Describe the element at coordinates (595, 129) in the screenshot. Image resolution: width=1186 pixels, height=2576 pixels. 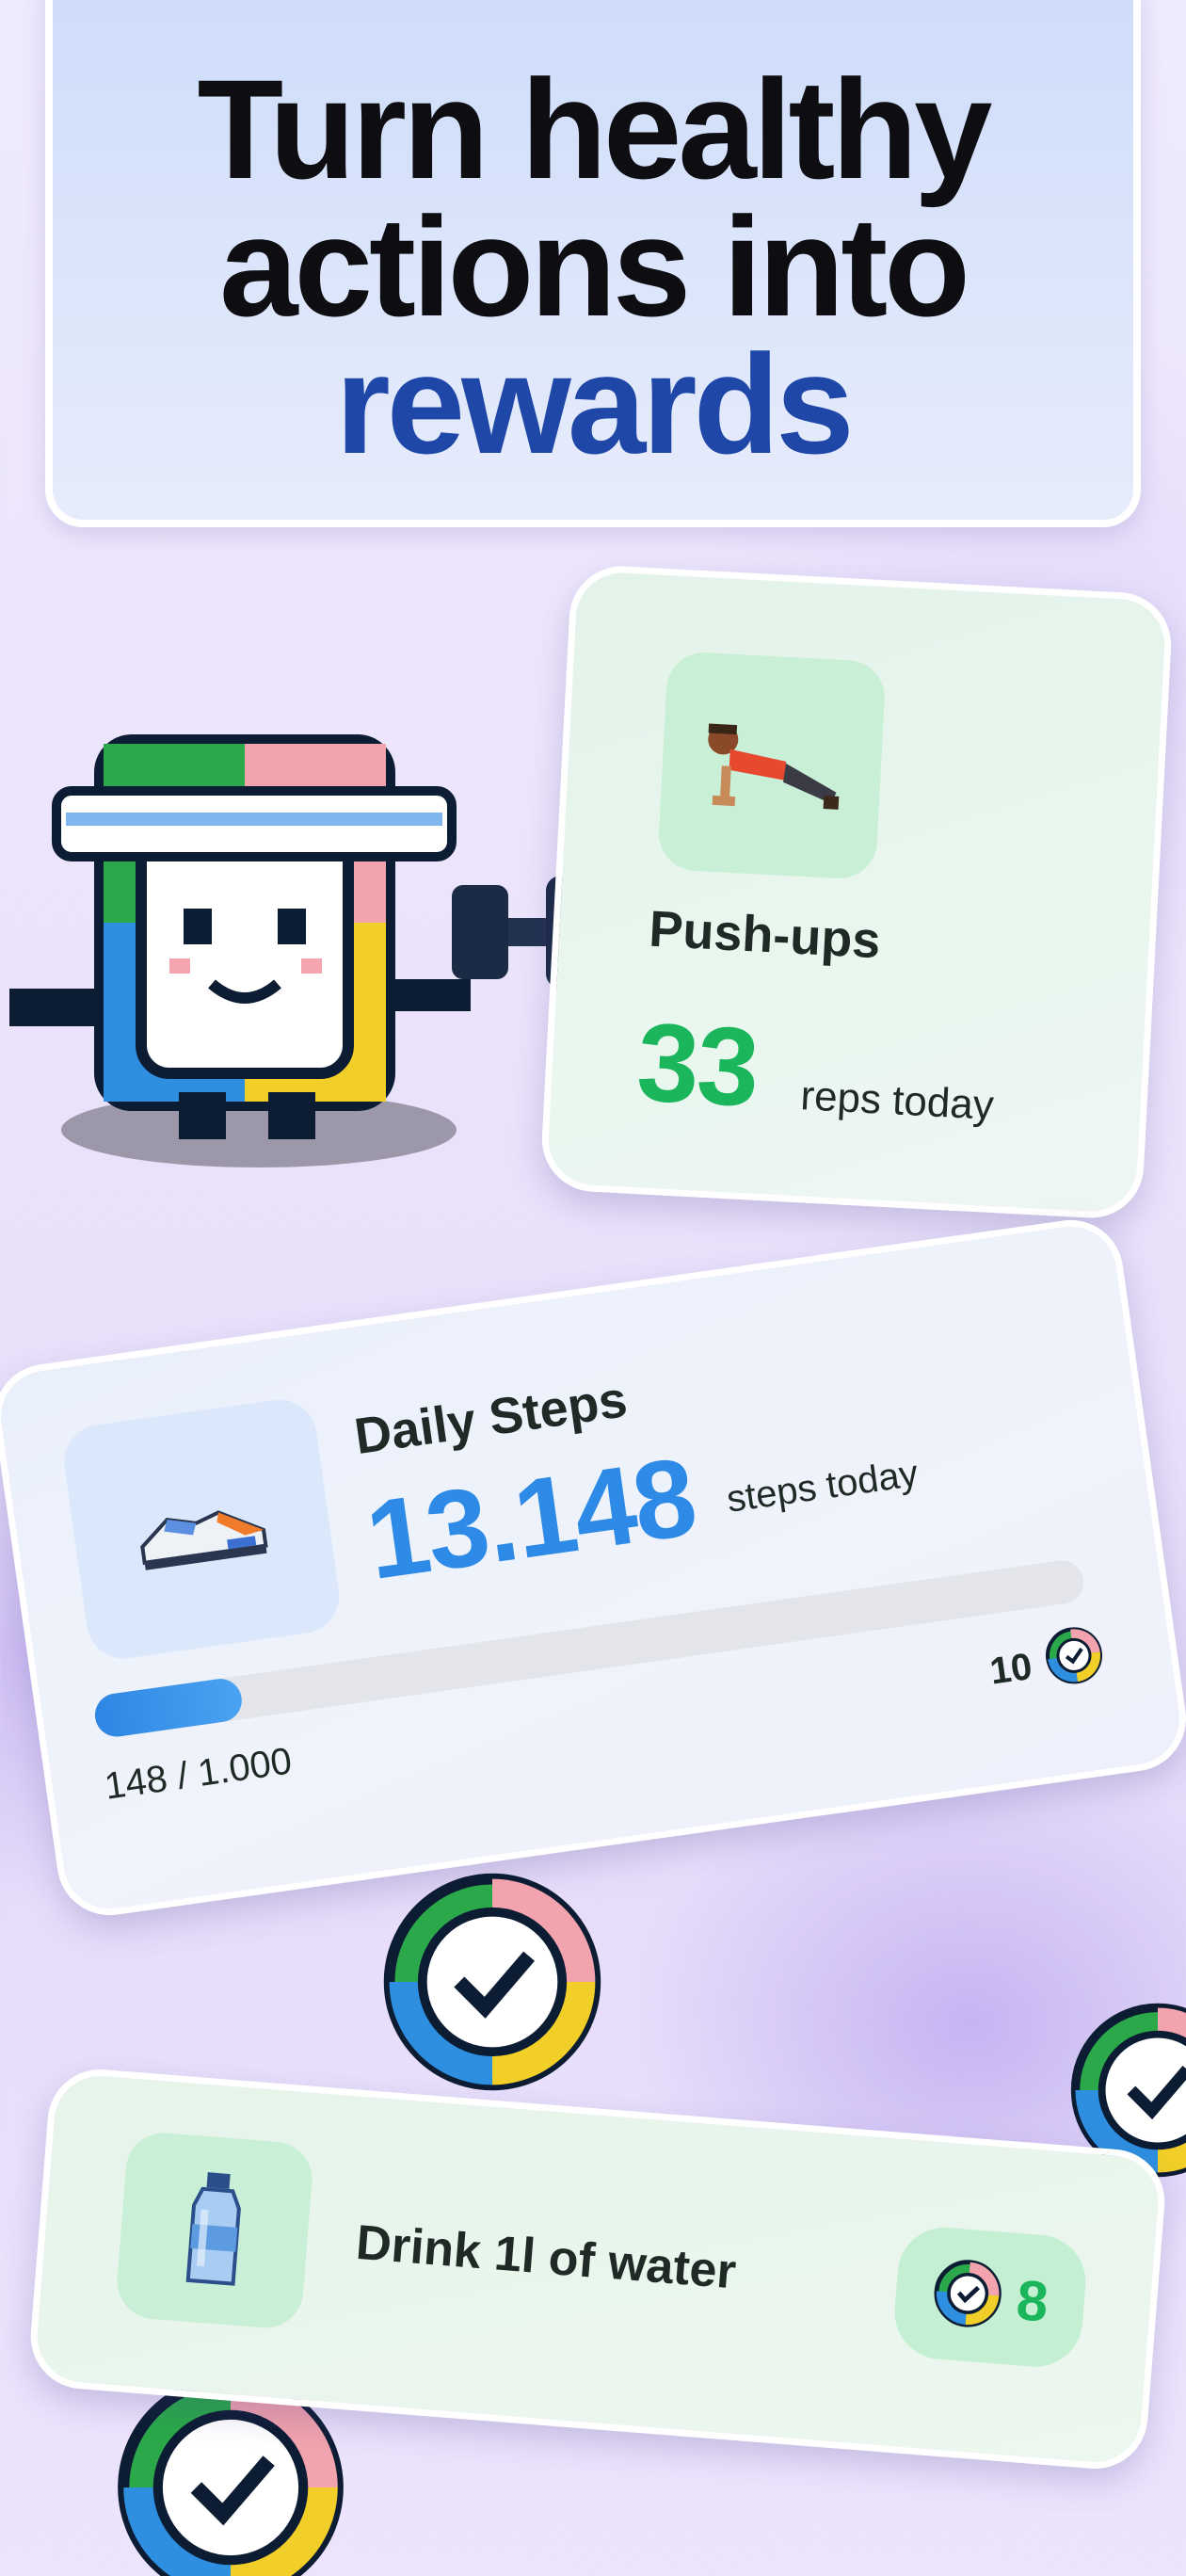
I see `hero-title-line-1: Turn healthy` at that location.